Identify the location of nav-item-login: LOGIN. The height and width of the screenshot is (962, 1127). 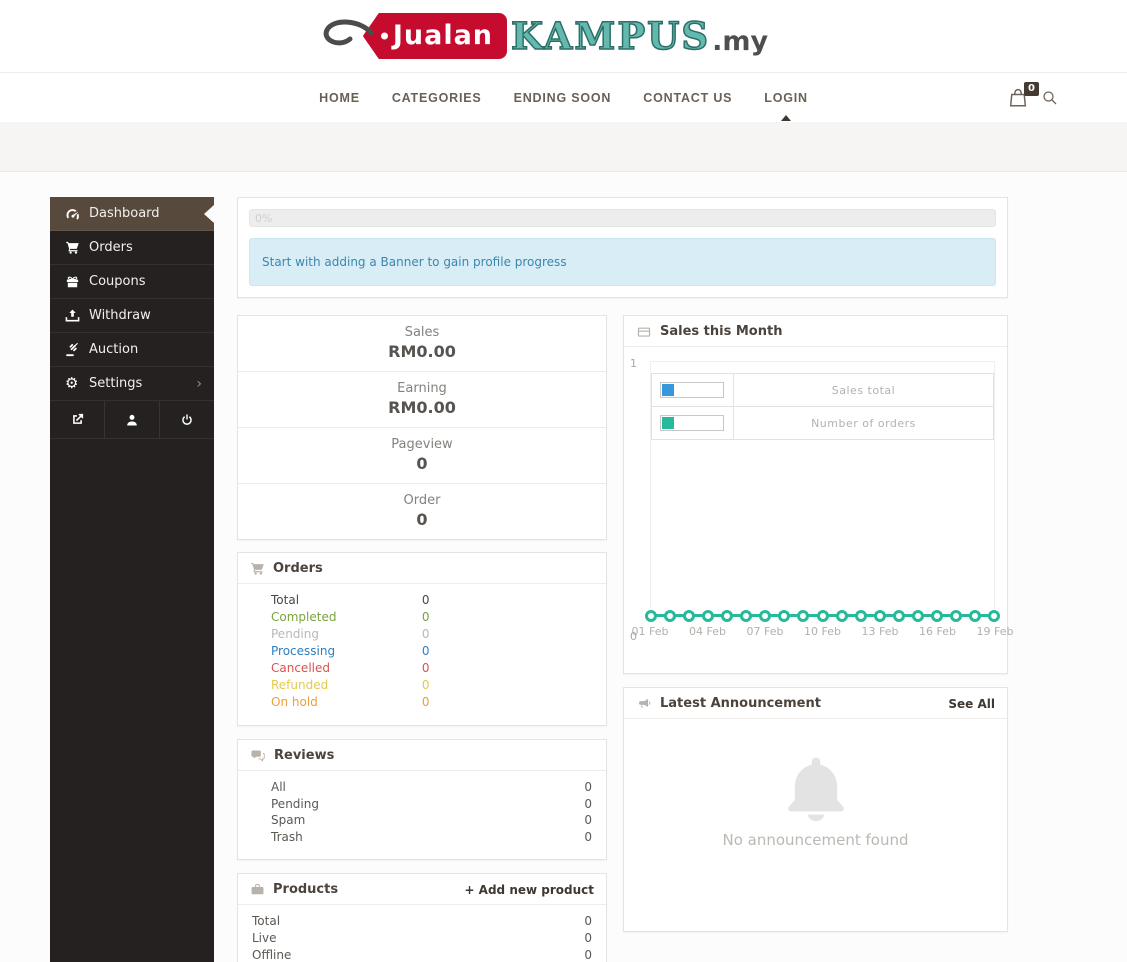
(786, 98).